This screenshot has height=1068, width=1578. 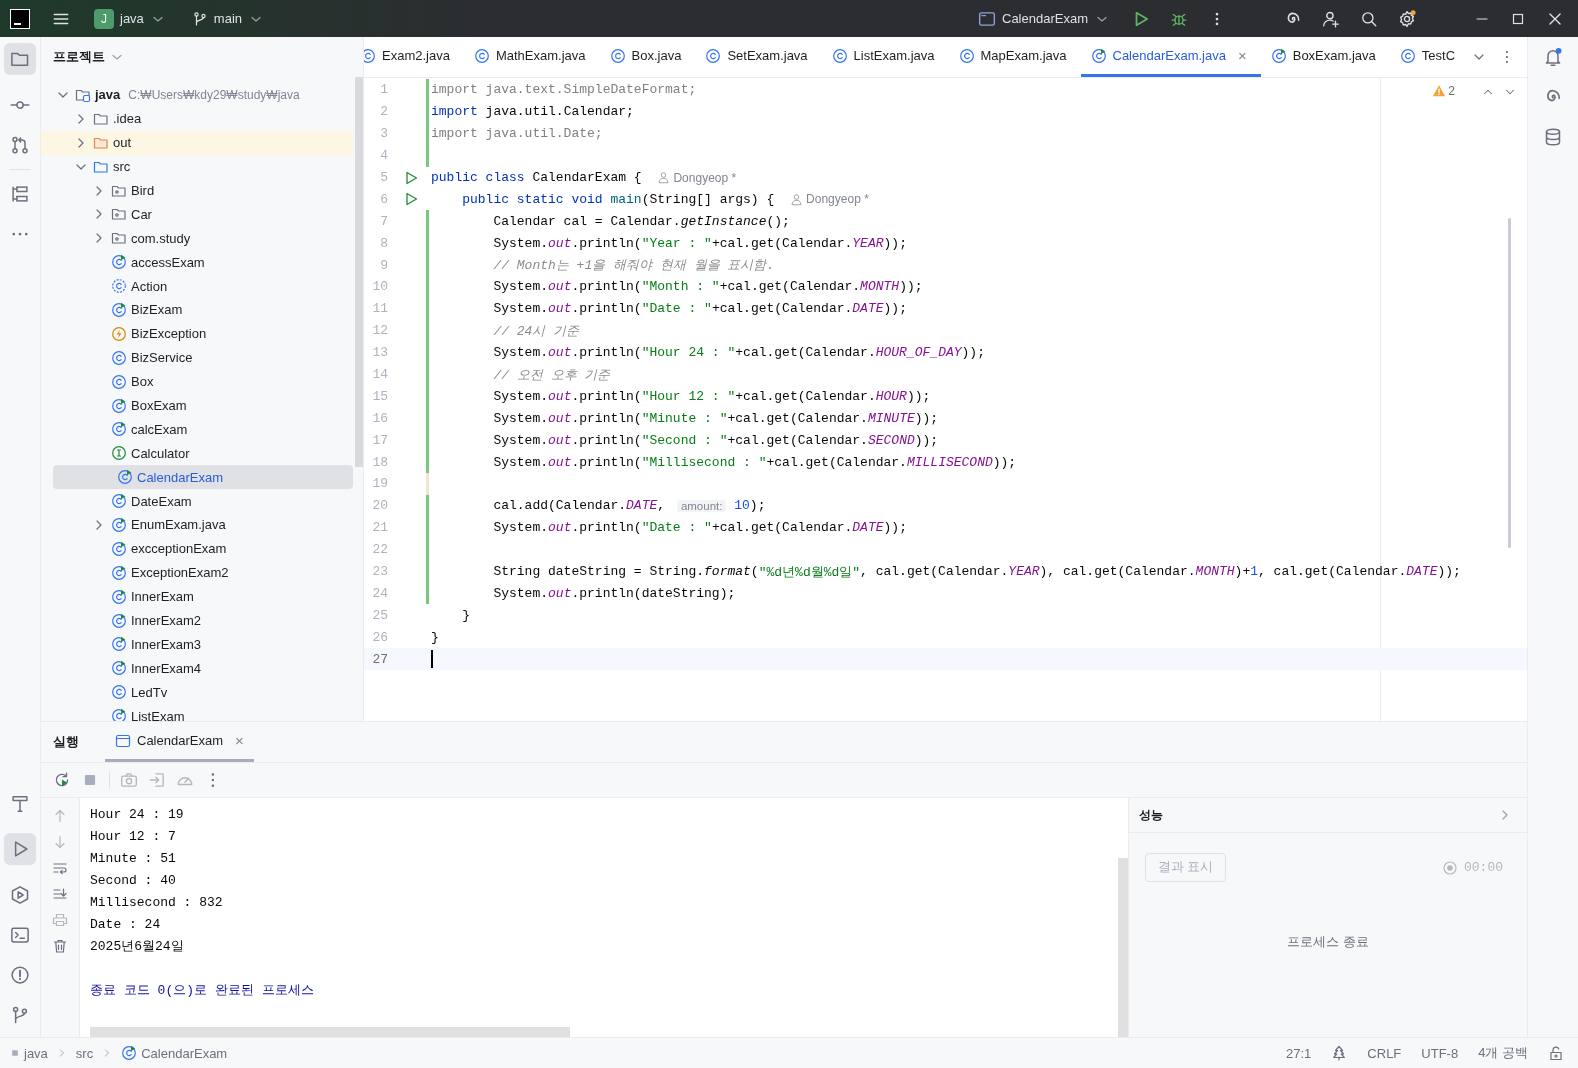 I want to click on console-line: Hour 24 : 19, so click(x=137, y=815).